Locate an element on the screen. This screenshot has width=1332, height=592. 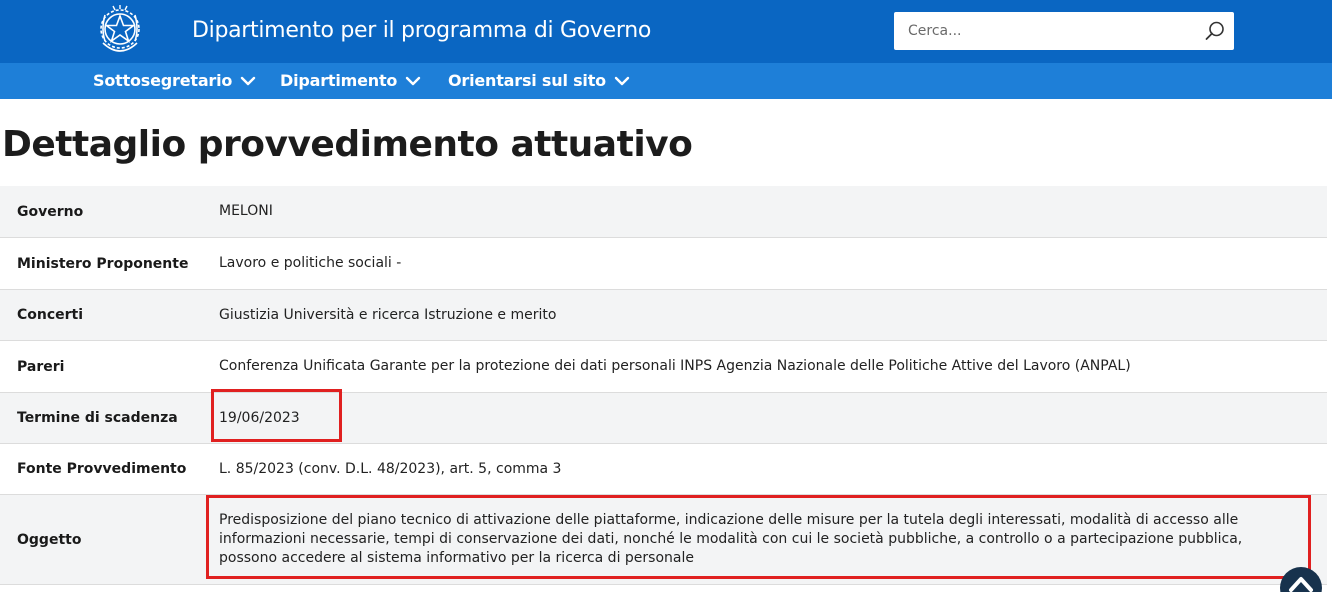
search-icon is located at coordinates (1215, 31).